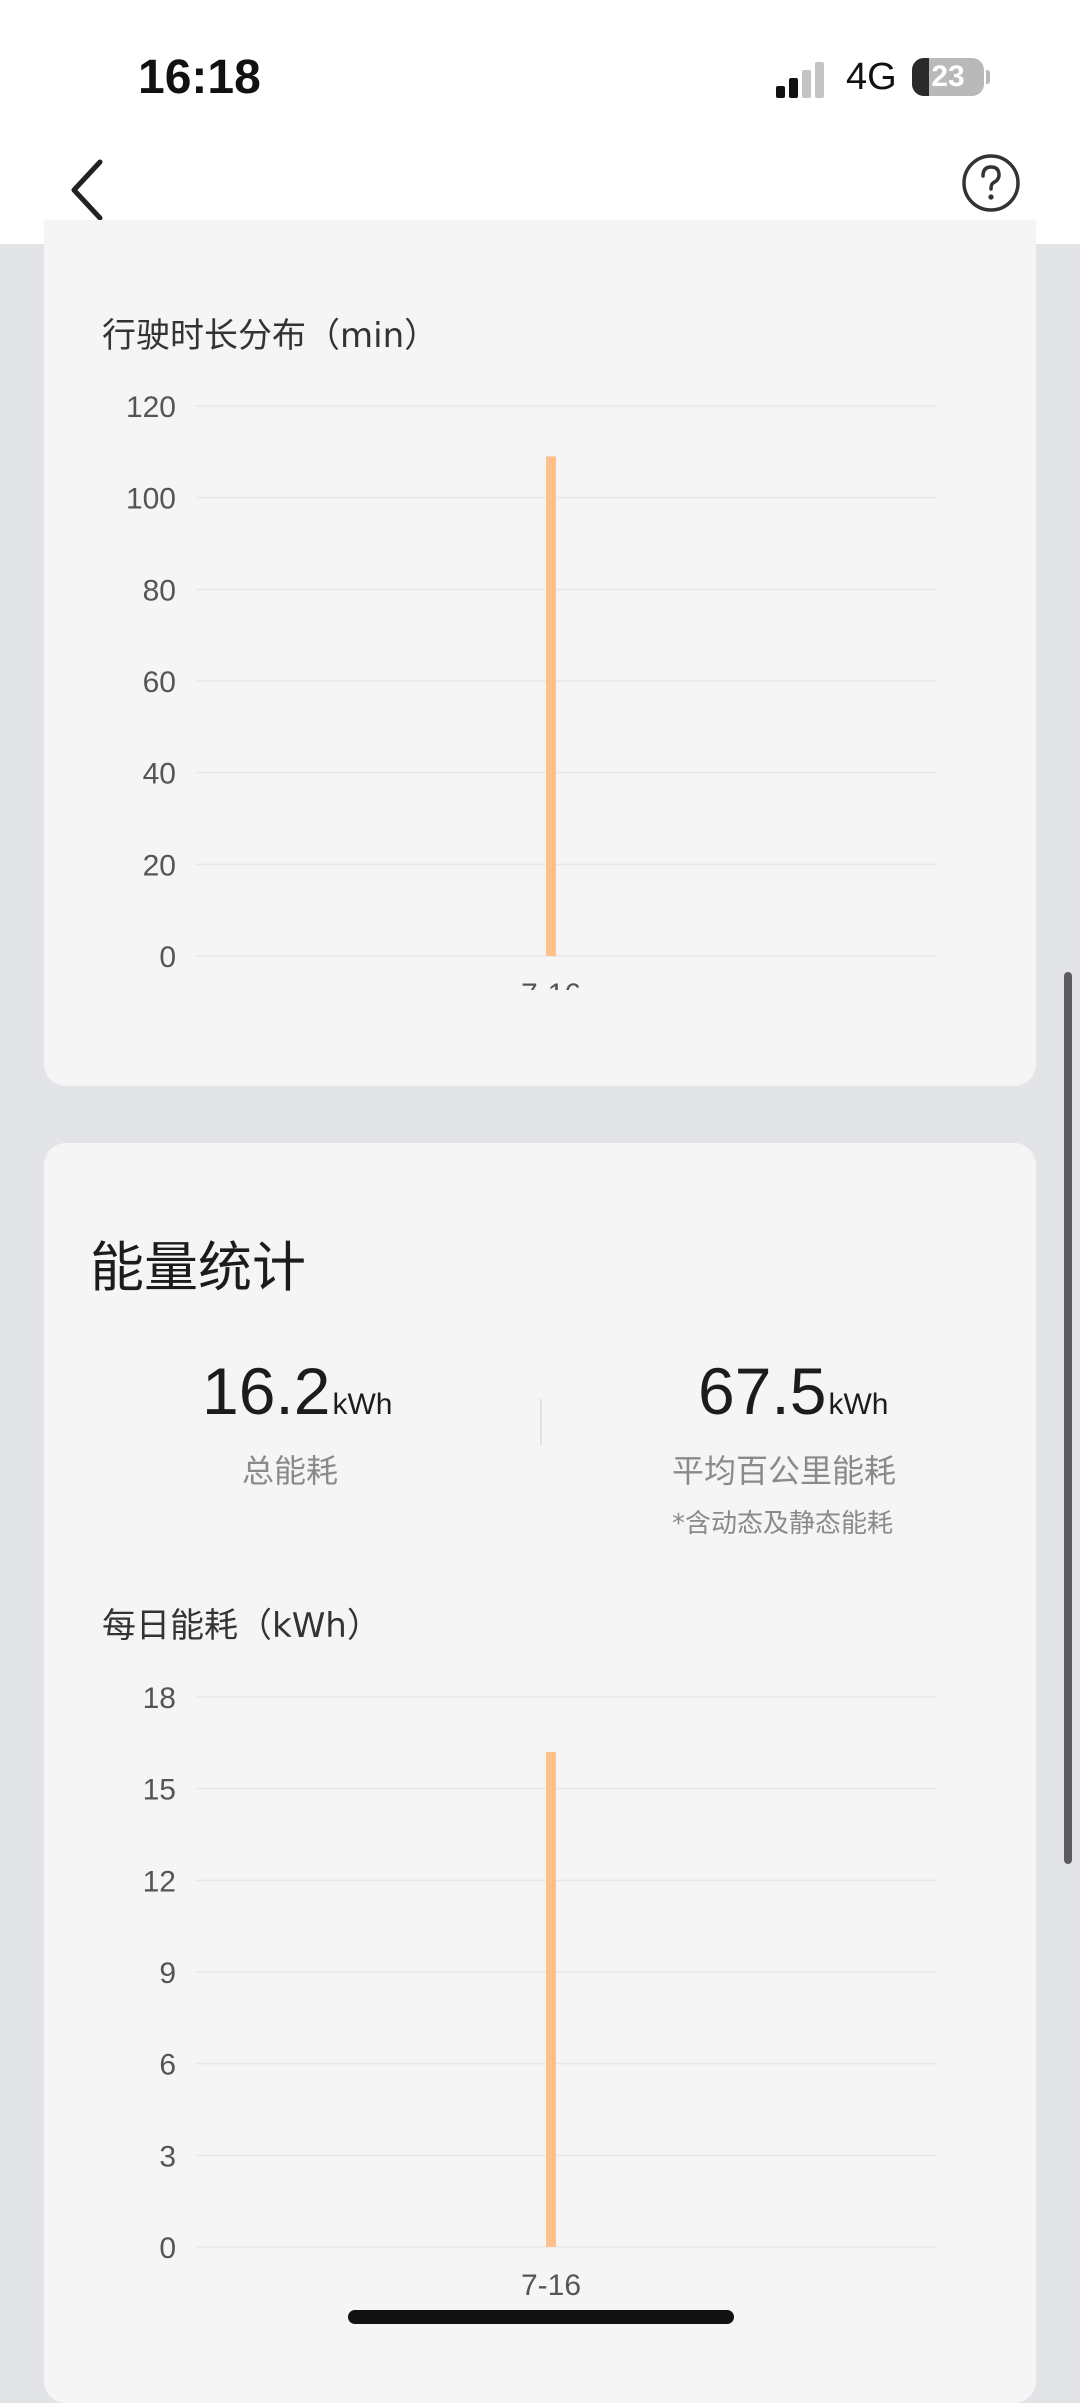  What do you see at coordinates (167, 2065) in the screenshot?
I see `y-tick-label: 6` at bounding box center [167, 2065].